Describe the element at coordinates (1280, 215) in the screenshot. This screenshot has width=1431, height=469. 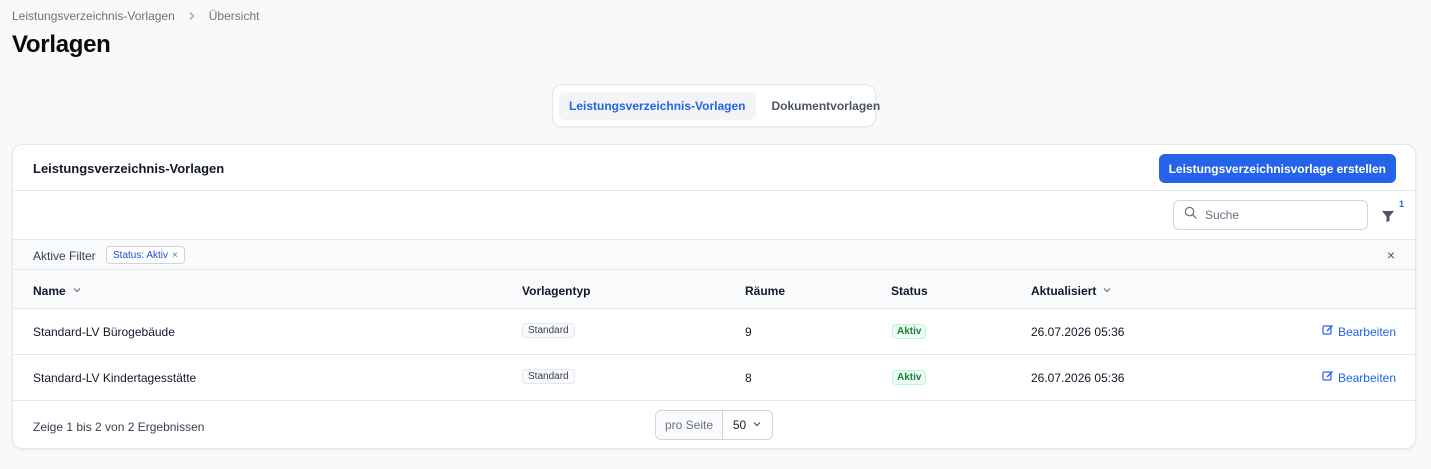
I see `search-input` at that location.